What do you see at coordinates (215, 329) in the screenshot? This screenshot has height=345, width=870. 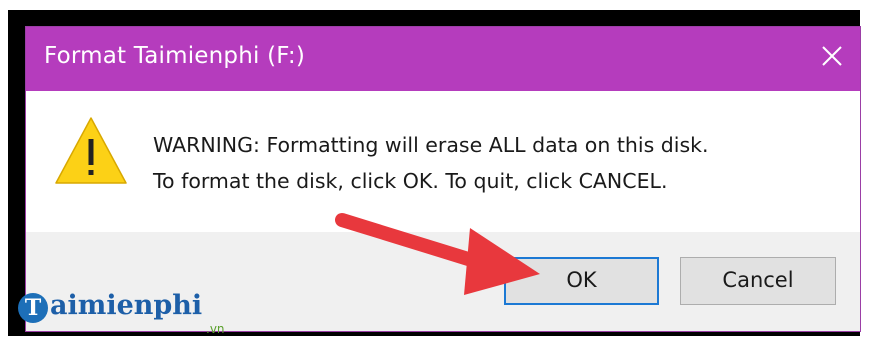 I see `watermark-suffix: .vn` at bounding box center [215, 329].